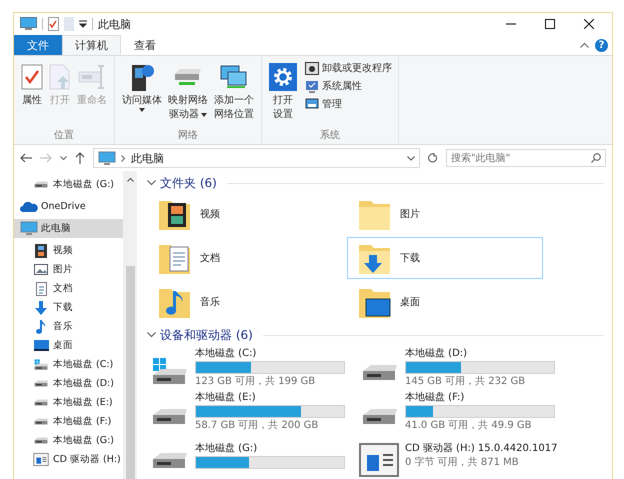  What do you see at coordinates (245, 302) in the screenshot?
I see `folder-item: 音乐` at bounding box center [245, 302].